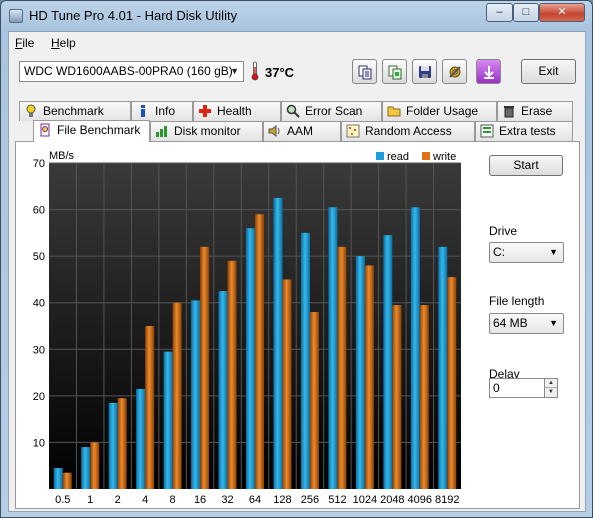 The width and height of the screenshot is (593, 518). I want to click on tab-error-scan: Error Scan, so click(331, 111).